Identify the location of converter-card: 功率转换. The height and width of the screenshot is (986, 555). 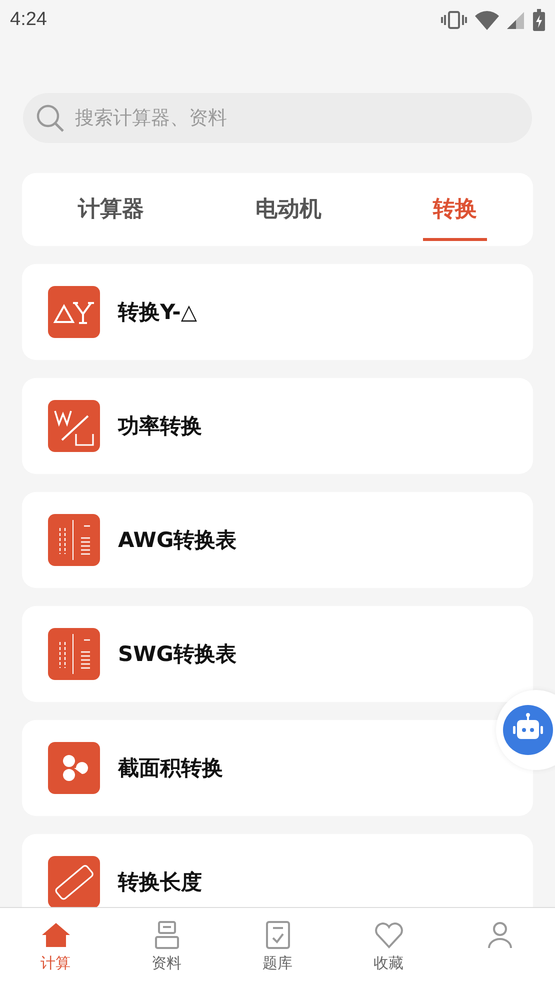
(277, 426).